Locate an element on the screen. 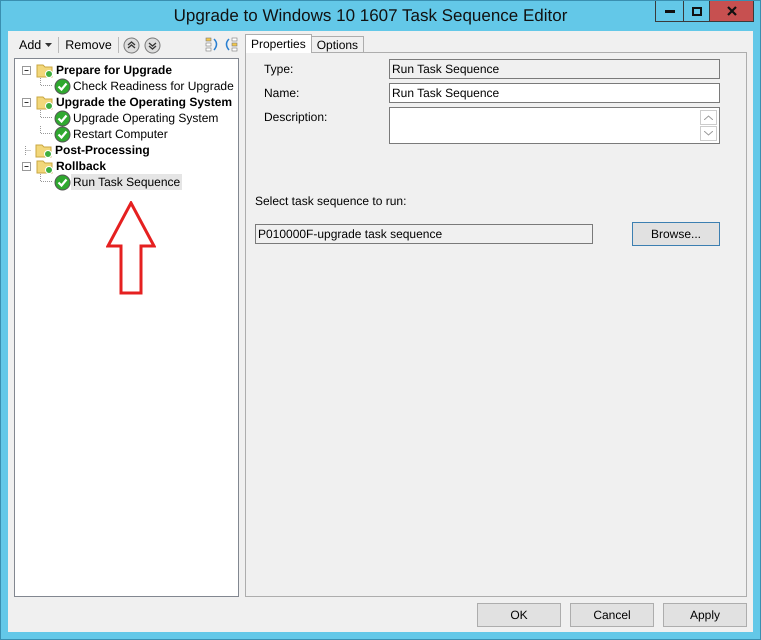 Image resolution: width=761 pixels, height=640 pixels. select-sequence-label: Select task sequence to run: is located at coordinates (330, 201).